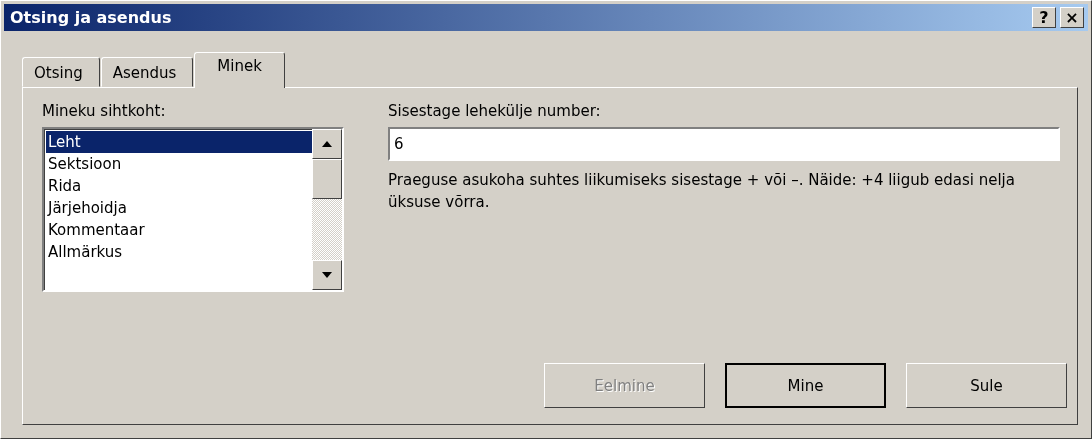 Image resolution: width=1092 pixels, height=439 pixels. What do you see at coordinates (179, 252) in the screenshot?
I see `list-item: Allmärkus` at bounding box center [179, 252].